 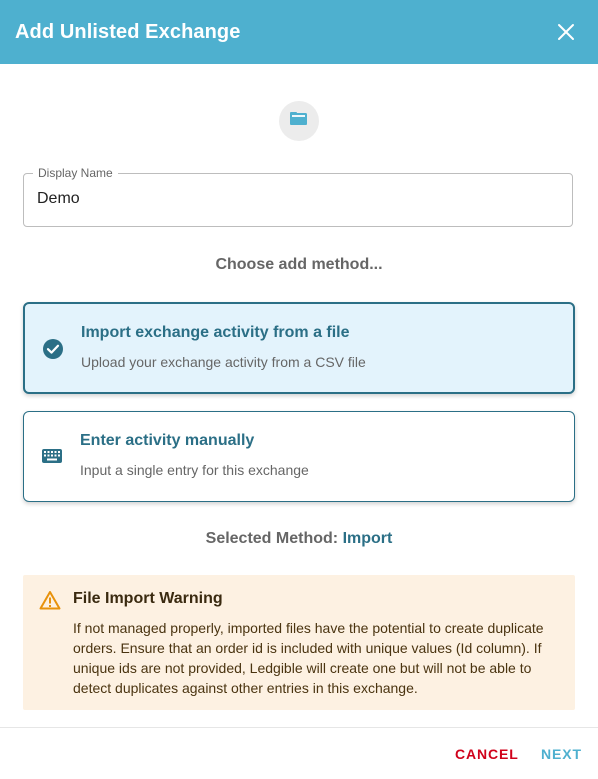 I want to click on next-button: NEXT, so click(x=561, y=754).